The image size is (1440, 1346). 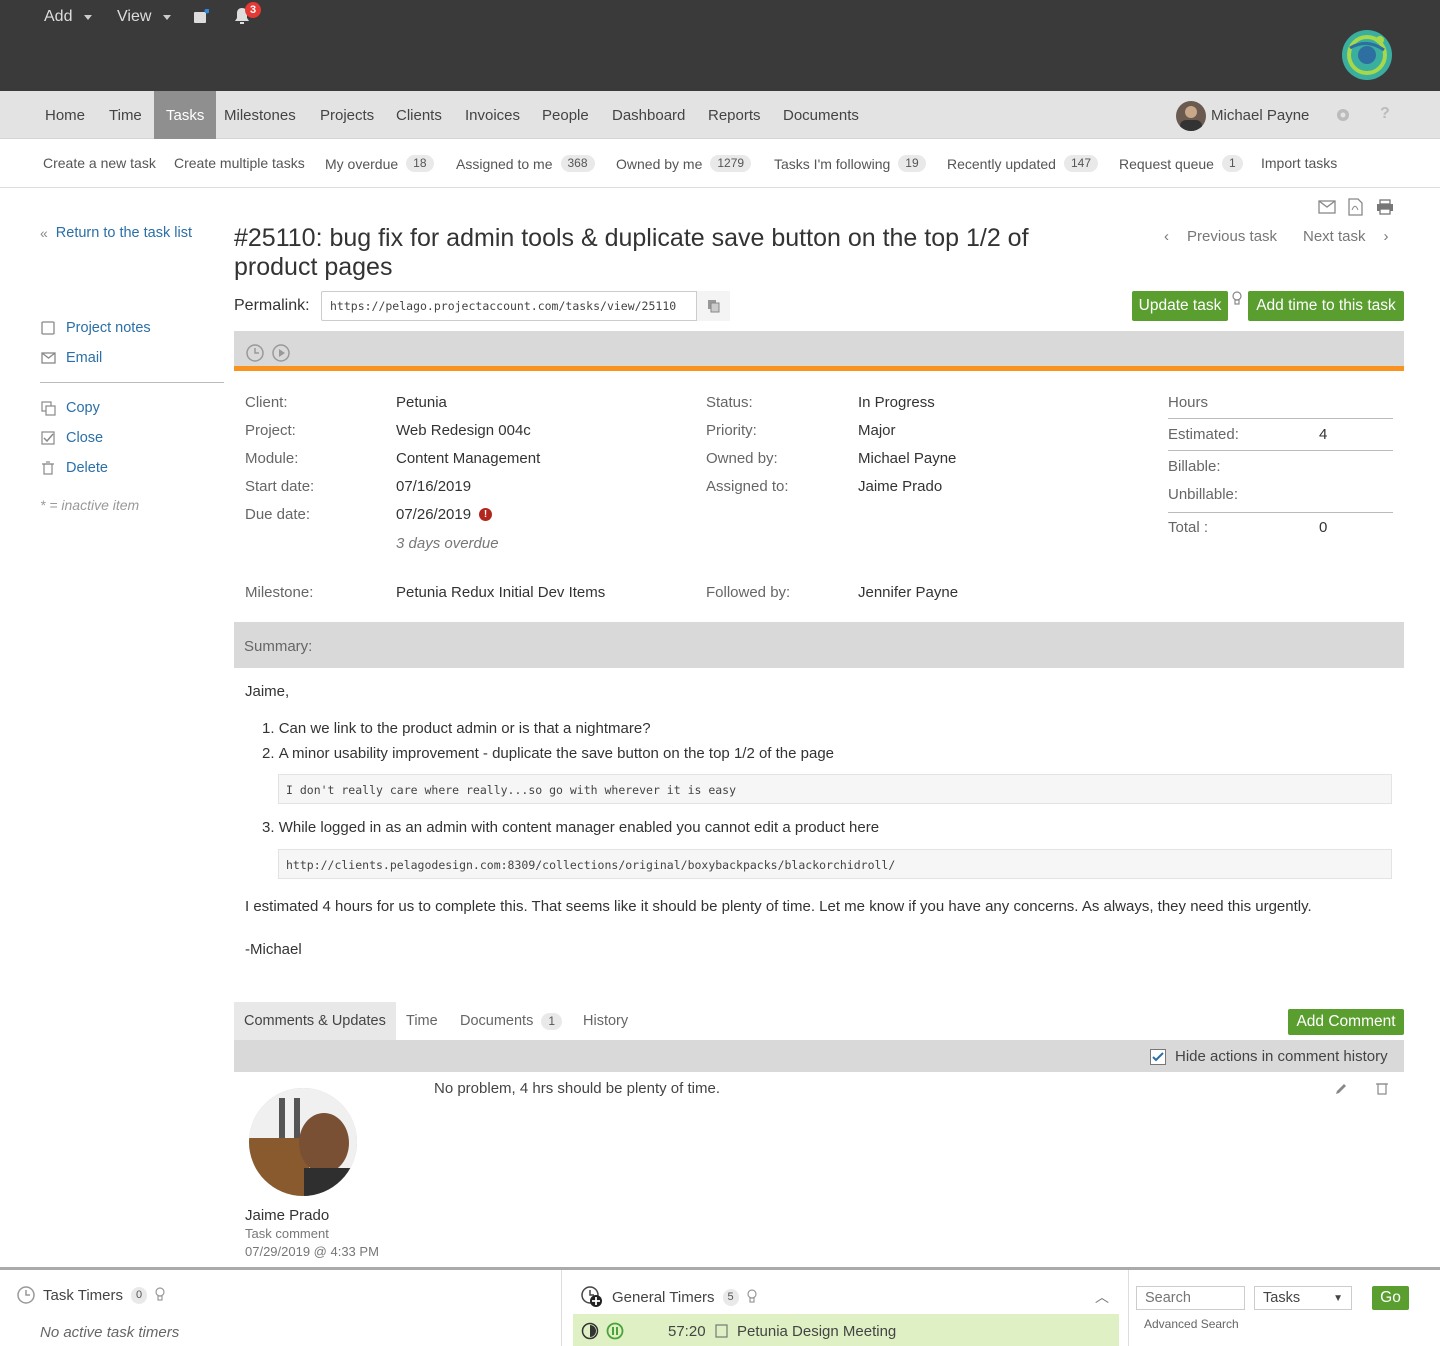 I want to click on timer-toggle-icon, so click(x=590, y=1331).